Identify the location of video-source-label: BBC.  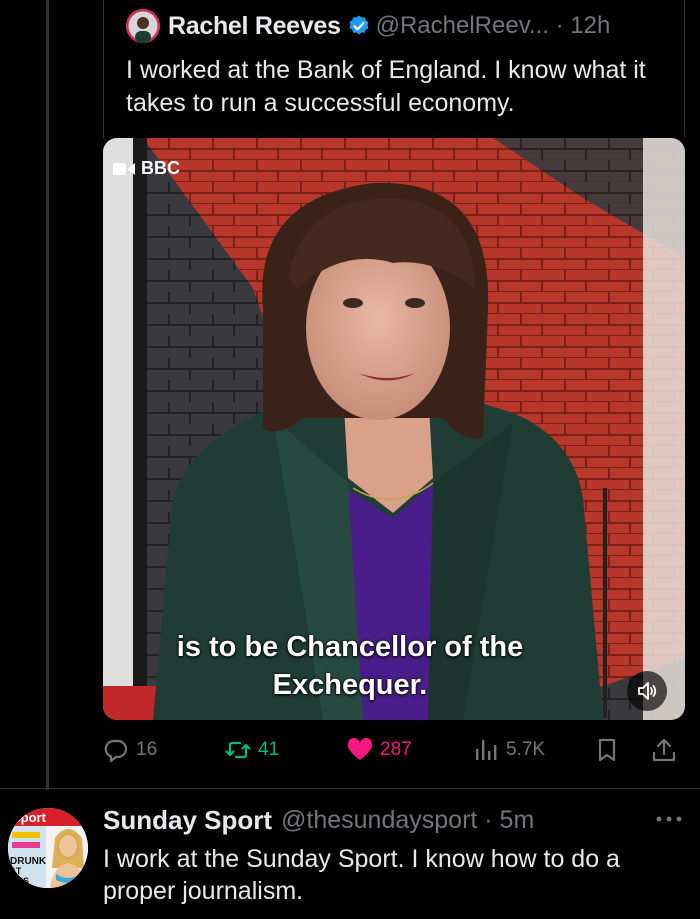
(160, 168).